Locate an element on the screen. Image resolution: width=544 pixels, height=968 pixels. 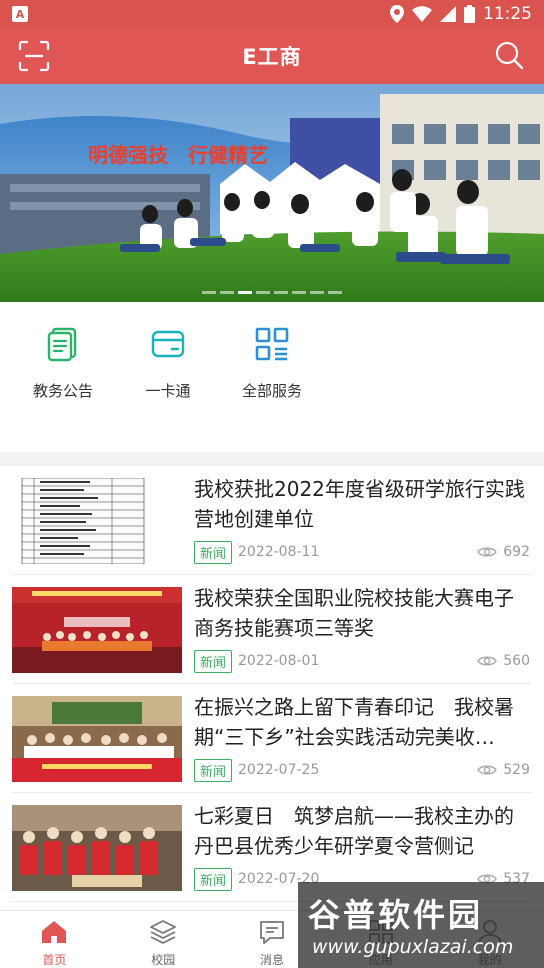
message-icon is located at coordinates (272, 932).